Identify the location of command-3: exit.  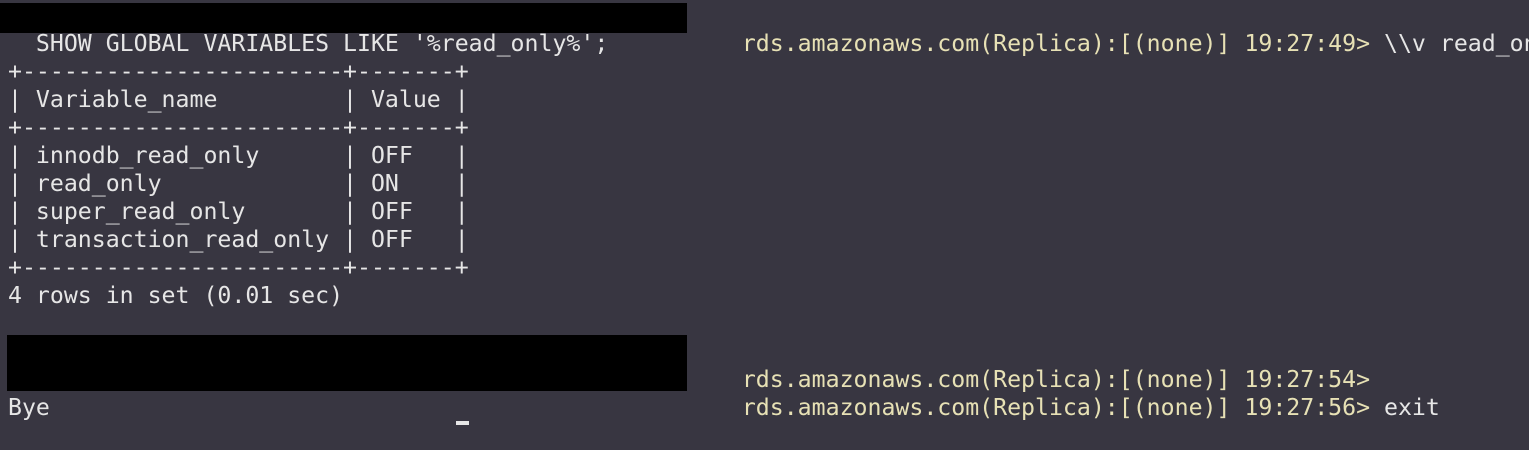
(1412, 407).